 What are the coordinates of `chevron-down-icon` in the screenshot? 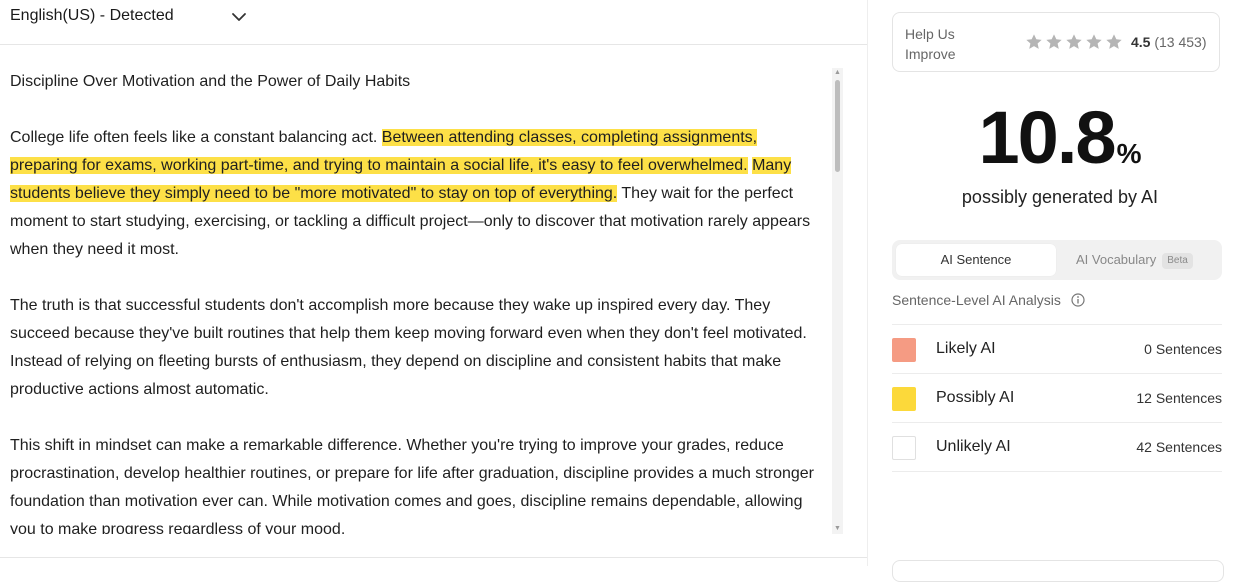 It's located at (239, 17).